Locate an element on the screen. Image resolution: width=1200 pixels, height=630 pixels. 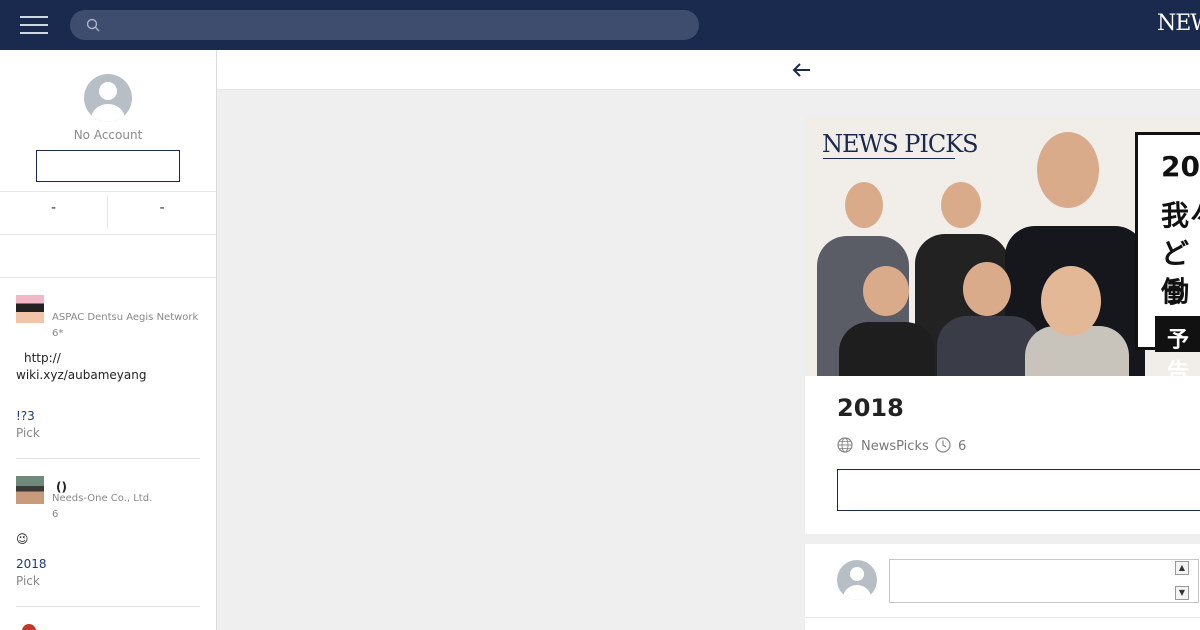
hero-logo-underline is located at coordinates (889, 158).